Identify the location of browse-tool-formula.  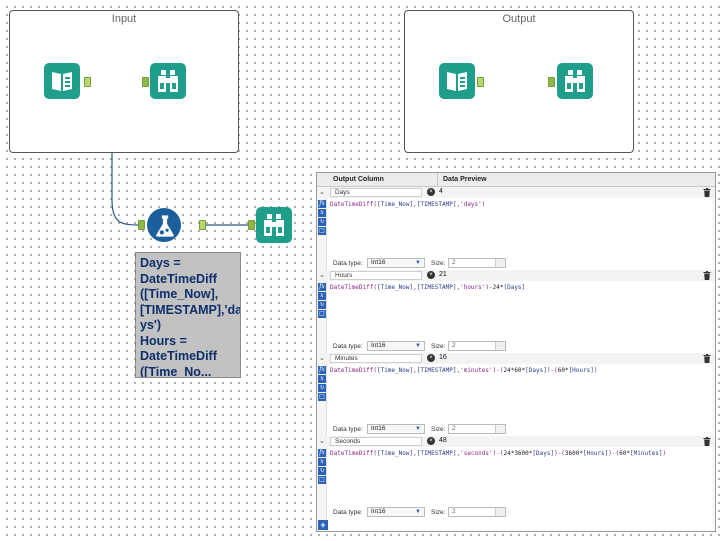
(274, 225).